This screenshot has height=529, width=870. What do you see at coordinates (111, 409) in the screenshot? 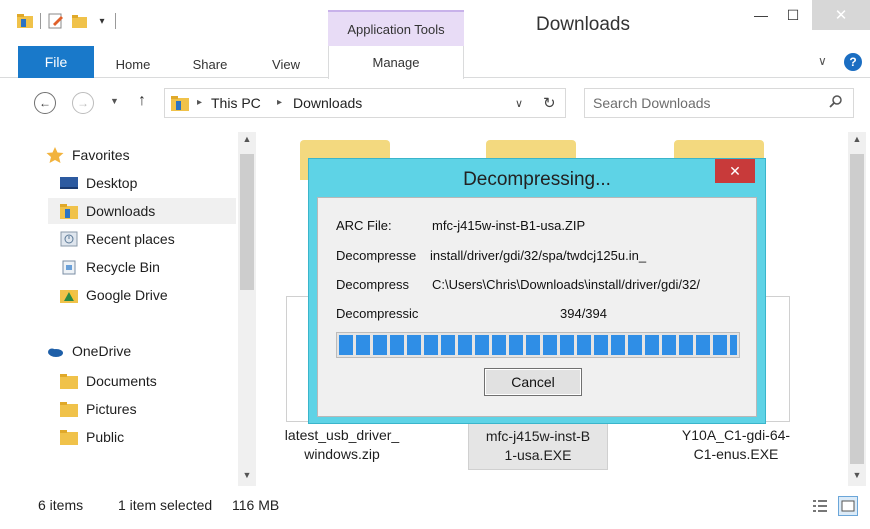
I see `nav-pictures-label: Pictures` at bounding box center [111, 409].